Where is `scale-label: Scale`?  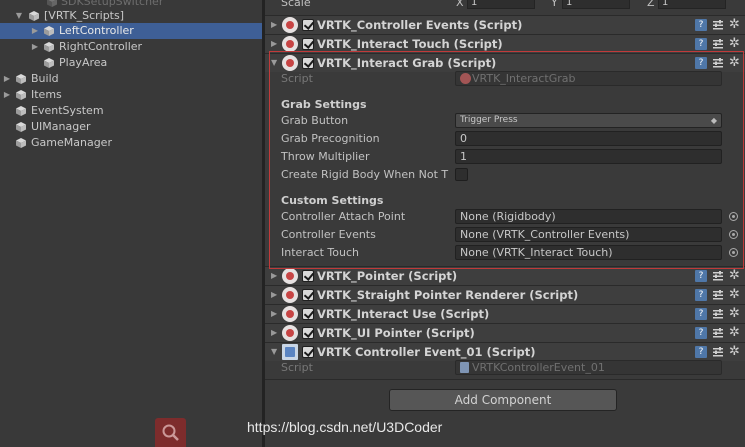
scale-label: Scale is located at coordinates (296, 4).